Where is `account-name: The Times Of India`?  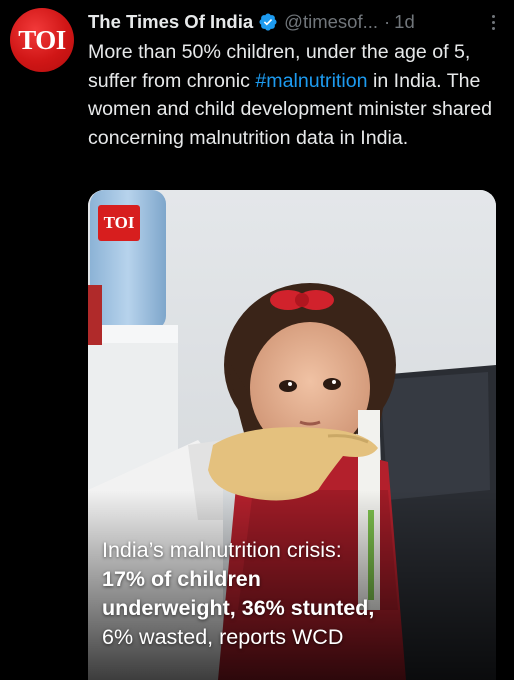 account-name: The Times Of India is located at coordinates (170, 22).